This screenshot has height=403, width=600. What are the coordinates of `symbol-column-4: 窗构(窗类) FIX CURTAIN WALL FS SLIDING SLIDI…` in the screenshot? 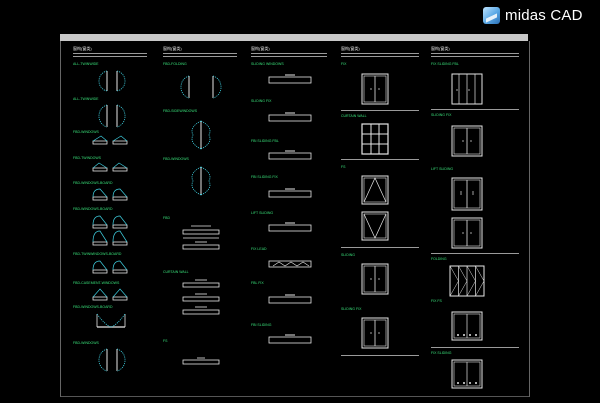 It's located at (379, 219).